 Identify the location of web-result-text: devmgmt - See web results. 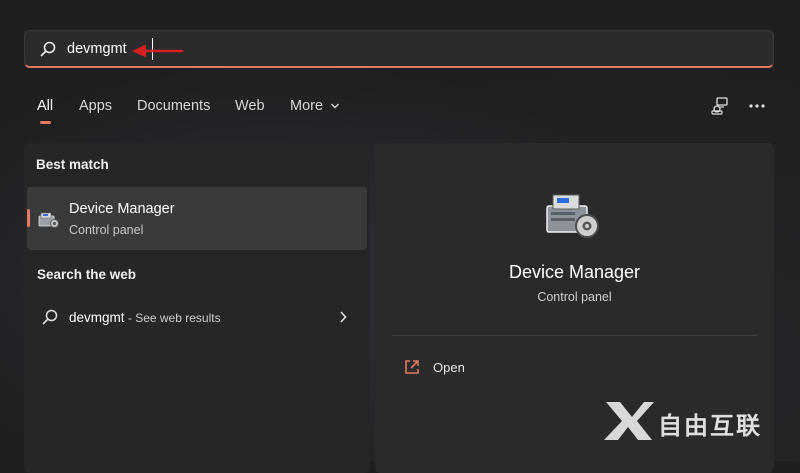
(145, 317).